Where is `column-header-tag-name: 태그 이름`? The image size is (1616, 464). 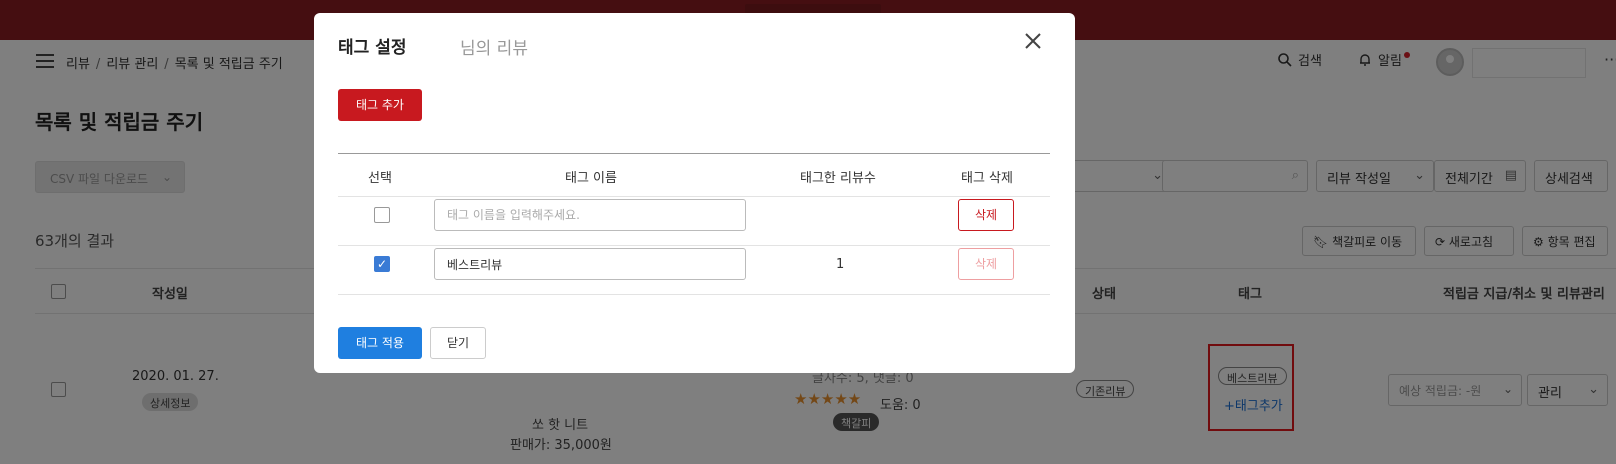
column-header-tag-name: 태그 이름 is located at coordinates (591, 178).